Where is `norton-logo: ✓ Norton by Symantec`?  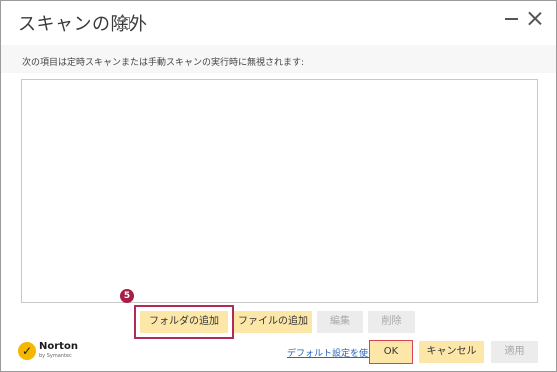
norton-logo: ✓ Norton by Symantec is located at coordinates (48, 351).